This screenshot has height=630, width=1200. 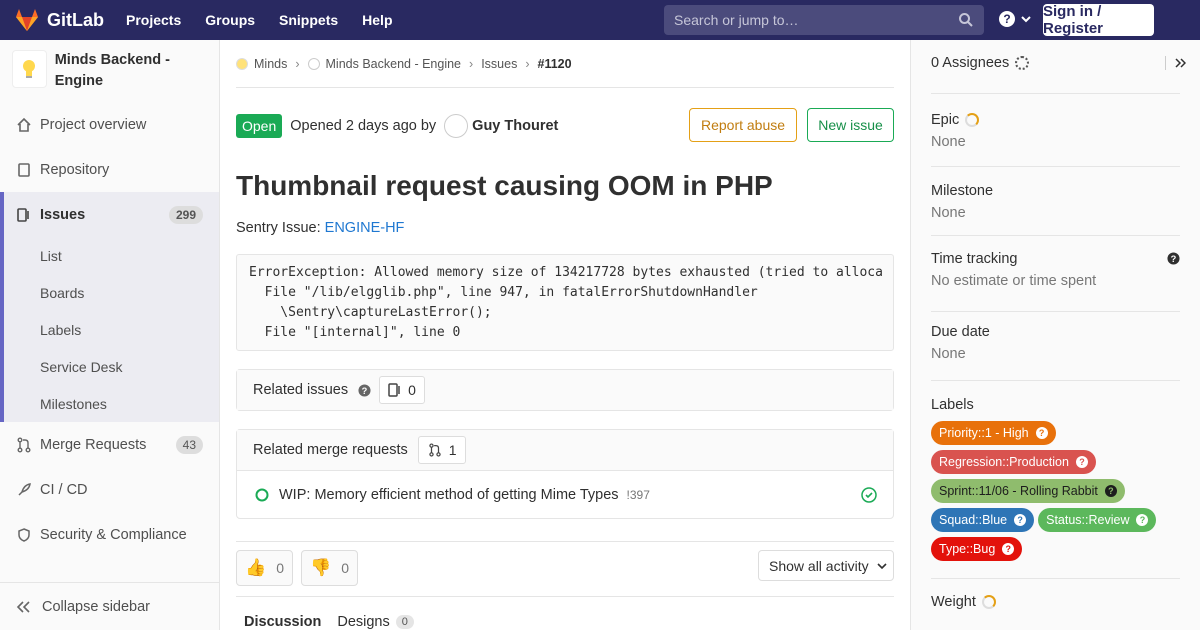 What do you see at coordinates (109, 71) in the screenshot?
I see `project-header: Minds Backend - Engine` at bounding box center [109, 71].